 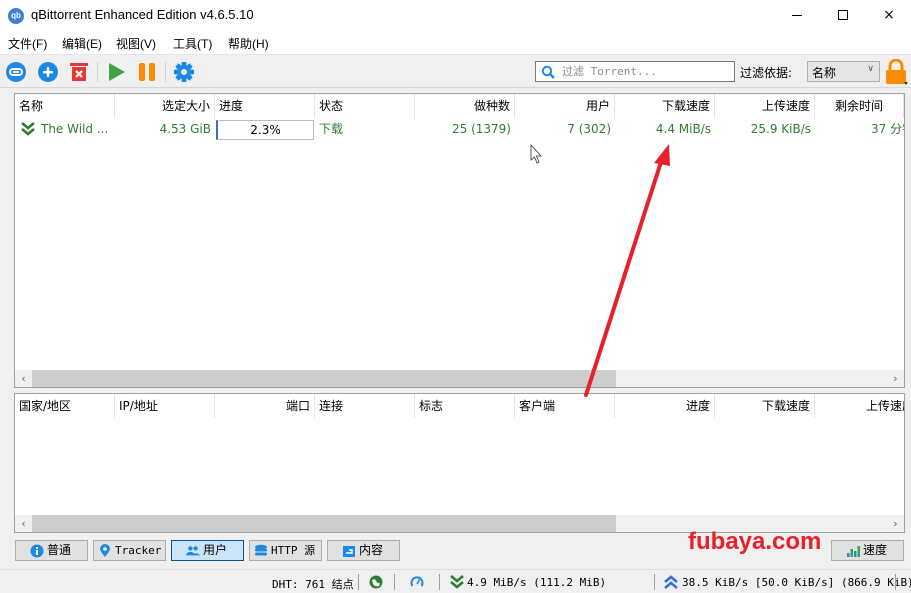 I want to click on torrent-size: 4.53 GiB, so click(x=185, y=129).